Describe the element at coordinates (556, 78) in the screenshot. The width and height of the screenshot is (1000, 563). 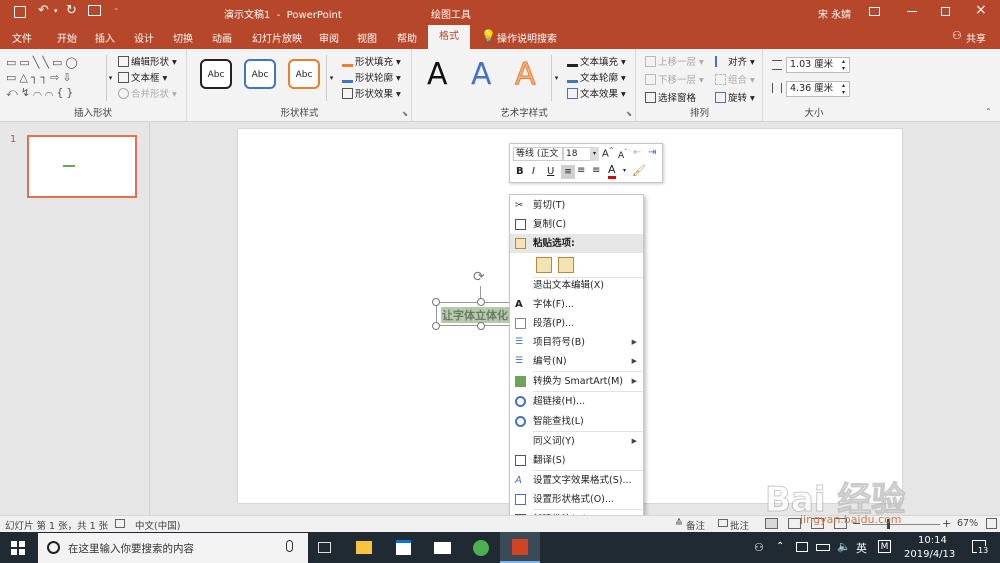
I see `wordart-styles-more: ▾` at that location.